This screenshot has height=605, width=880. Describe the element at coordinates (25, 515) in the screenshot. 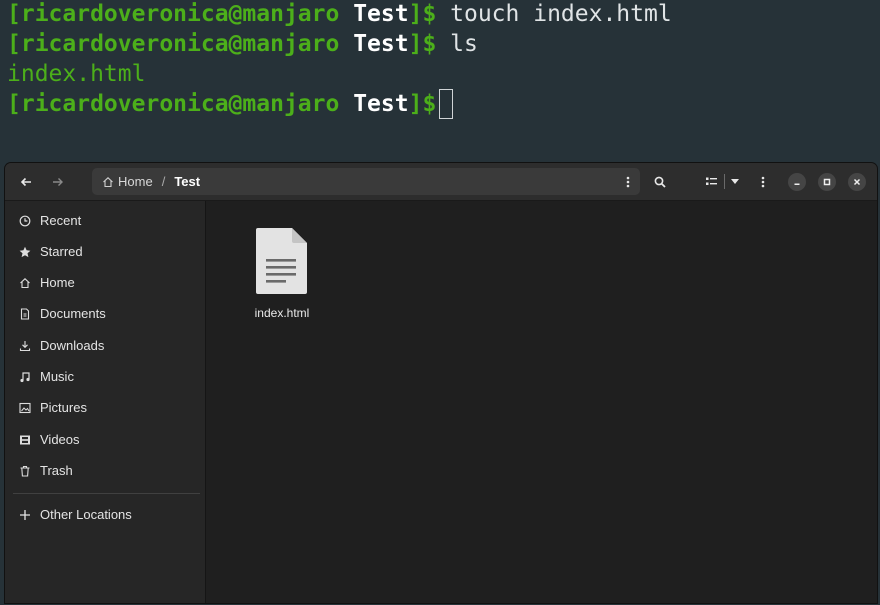

I see `plus-icon` at that location.